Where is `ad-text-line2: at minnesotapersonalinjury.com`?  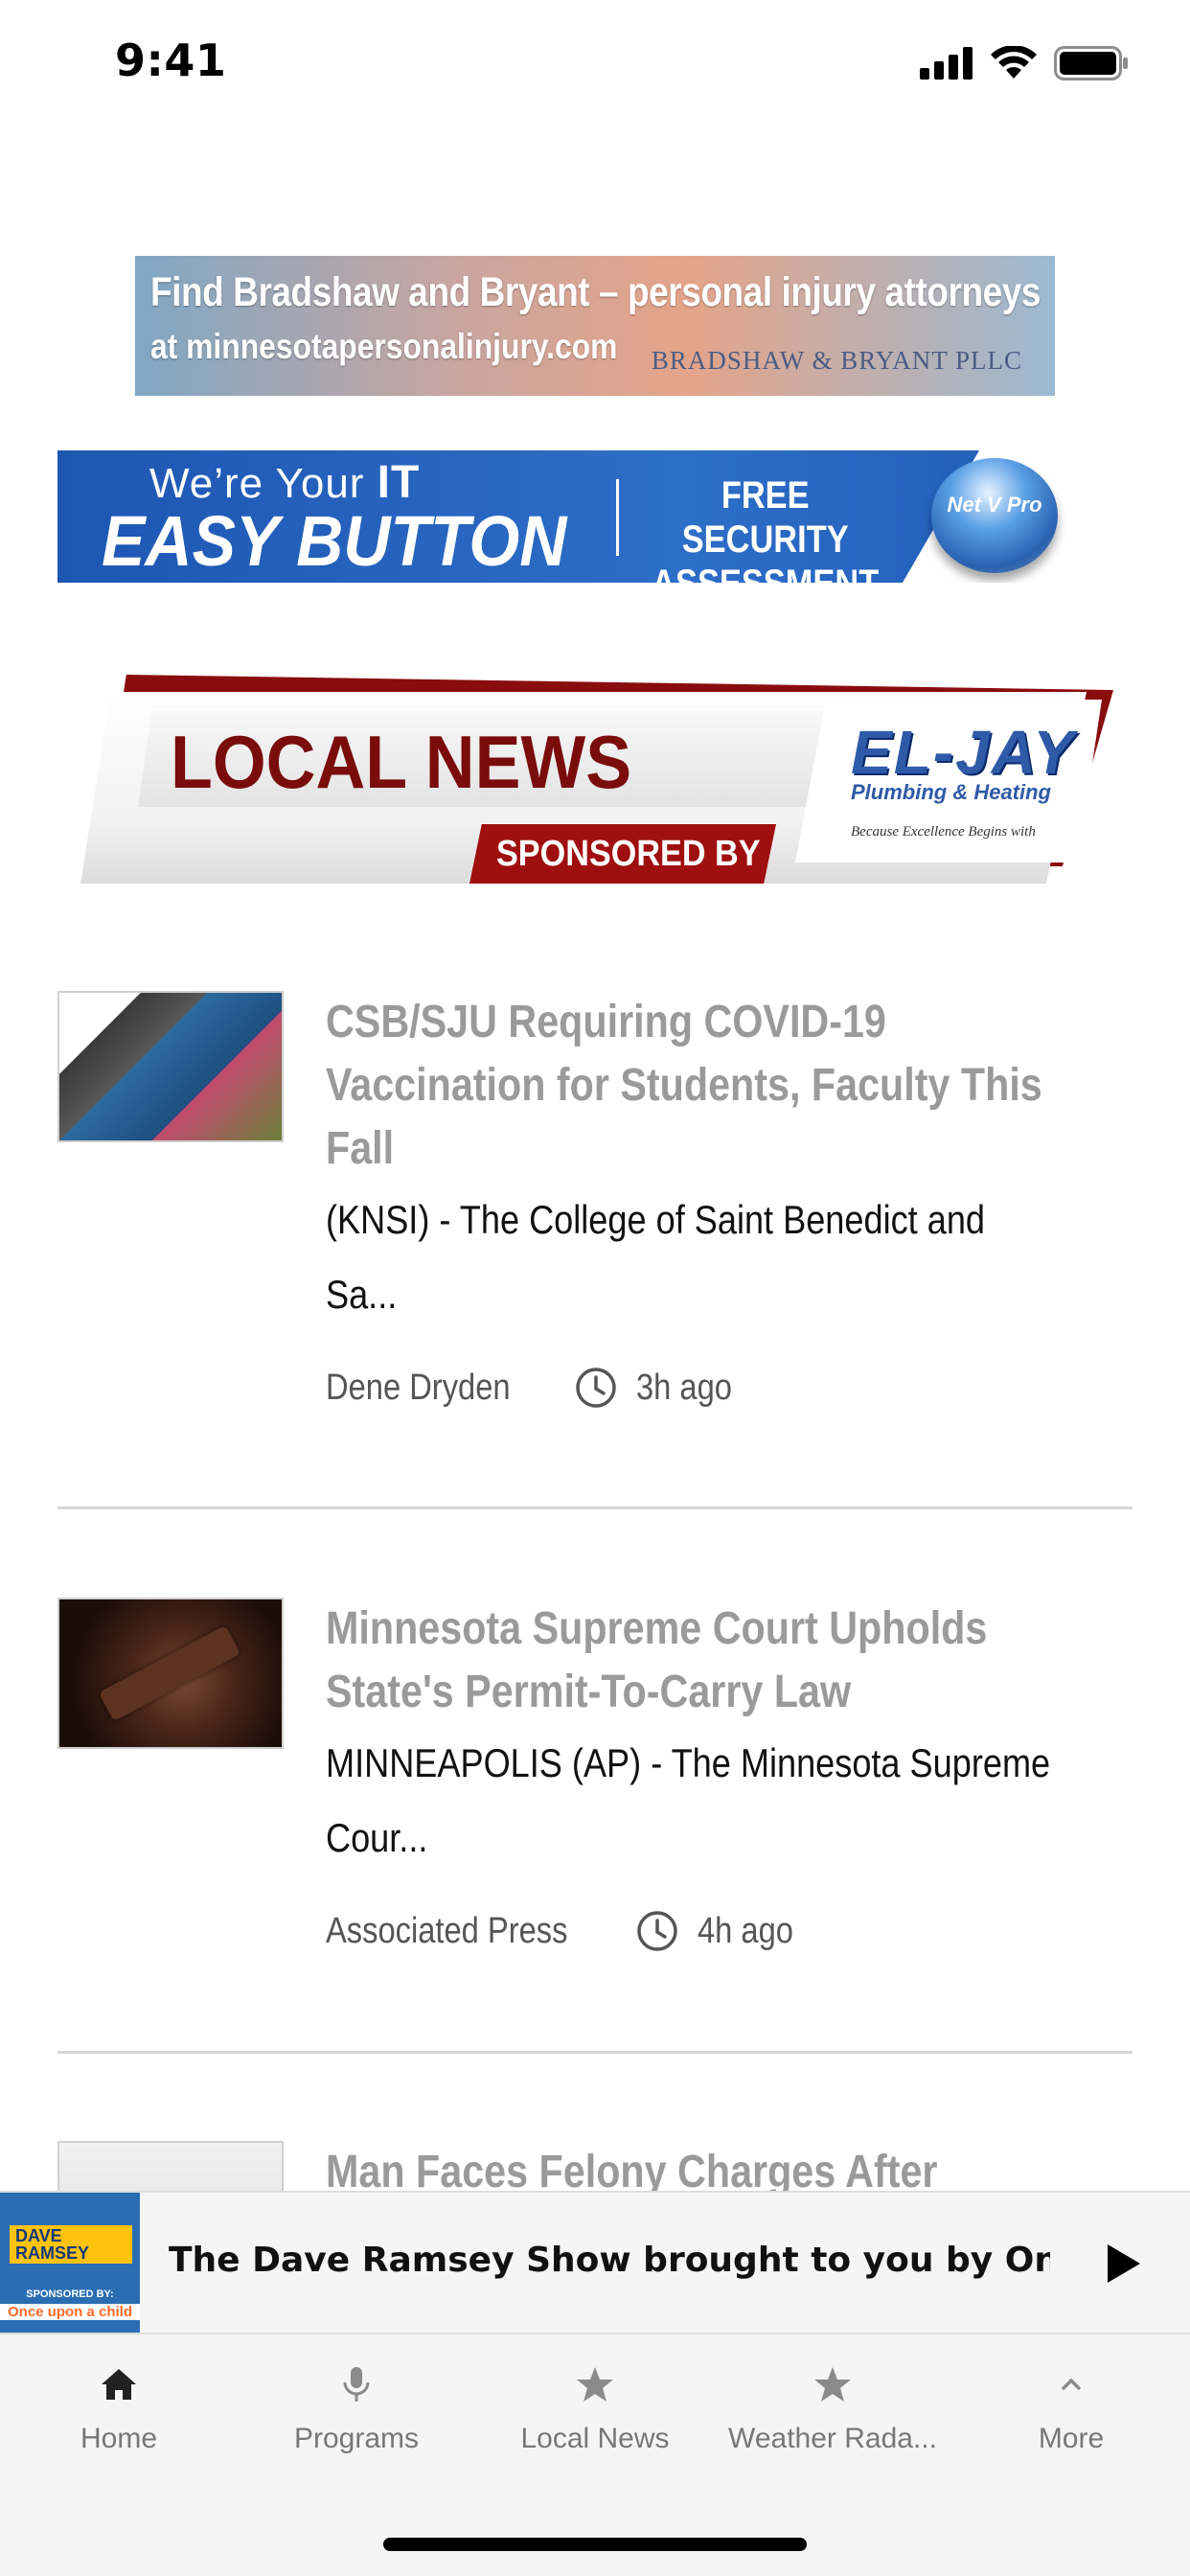 ad-text-line2: at minnesotapersonalinjury.com is located at coordinates (384, 346).